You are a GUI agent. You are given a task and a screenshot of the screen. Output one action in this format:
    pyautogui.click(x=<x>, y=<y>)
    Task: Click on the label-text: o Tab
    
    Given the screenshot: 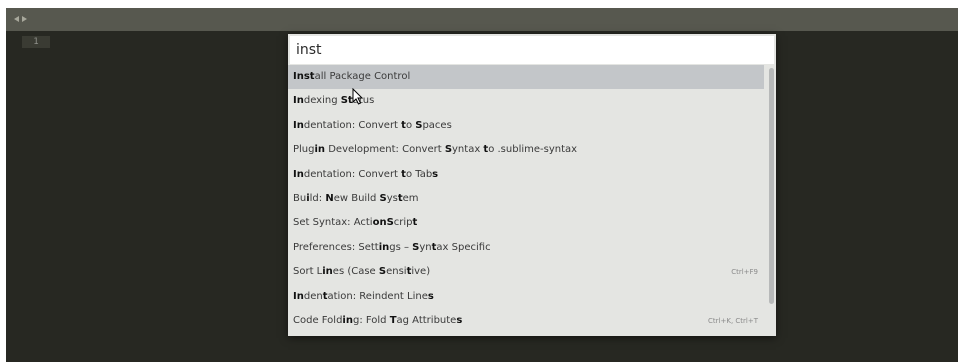 What is the action you would take?
    pyautogui.click(x=419, y=174)
    